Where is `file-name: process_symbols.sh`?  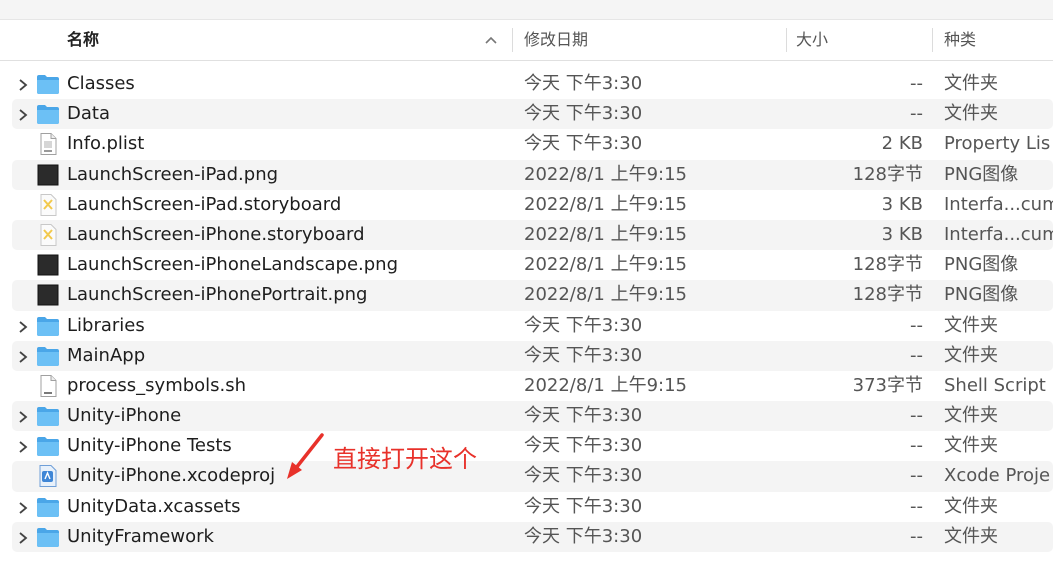 file-name: process_symbols.sh is located at coordinates (157, 385).